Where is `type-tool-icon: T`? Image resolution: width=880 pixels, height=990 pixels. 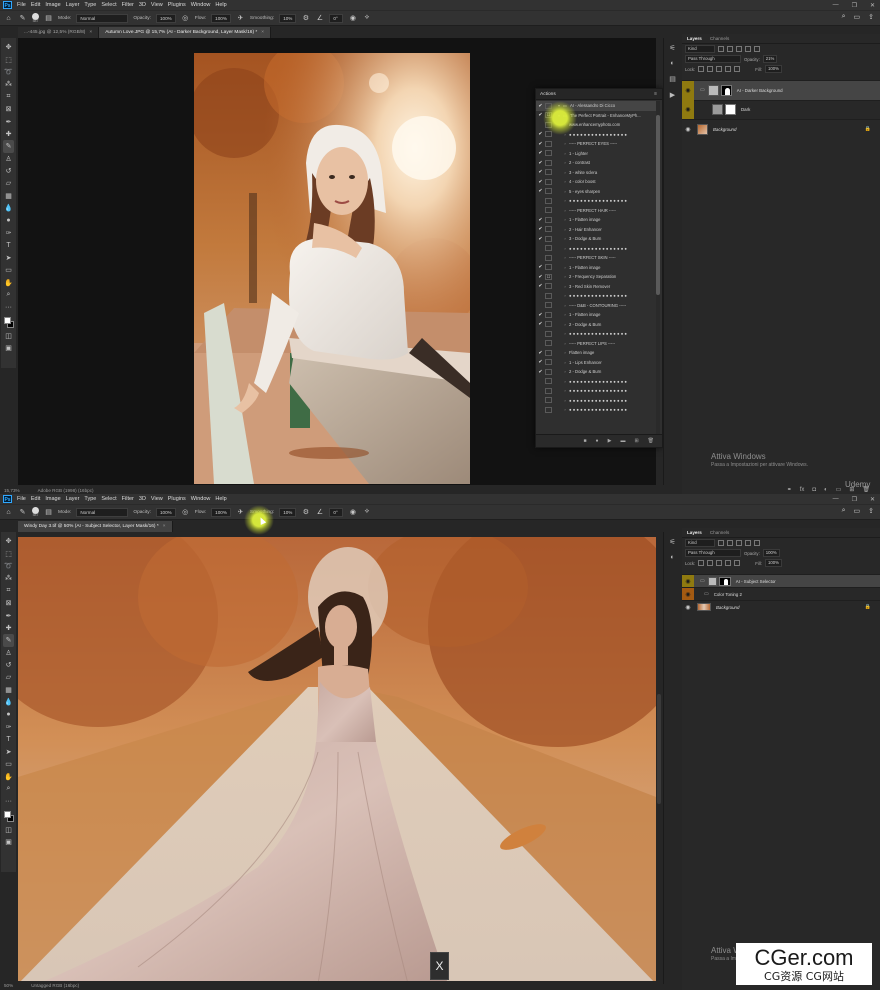 type-tool-icon: T is located at coordinates (8, 245).